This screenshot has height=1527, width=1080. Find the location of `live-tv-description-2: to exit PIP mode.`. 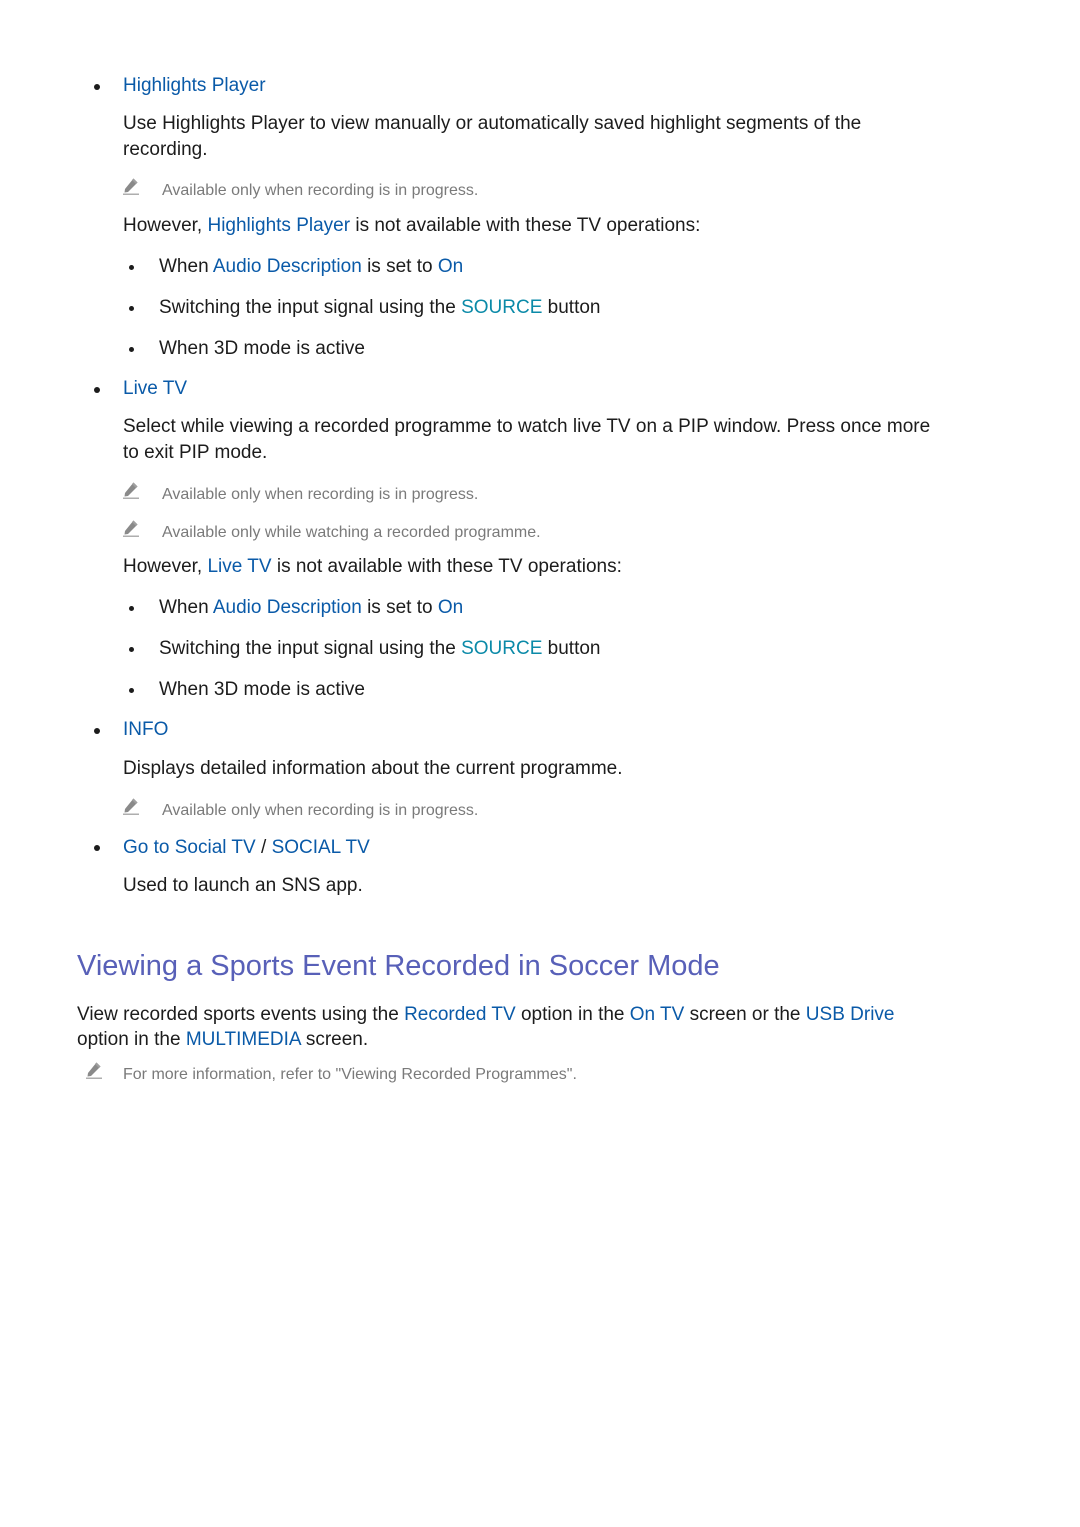

live-tv-description-2: to exit PIP mode. is located at coordinates (195, 452).